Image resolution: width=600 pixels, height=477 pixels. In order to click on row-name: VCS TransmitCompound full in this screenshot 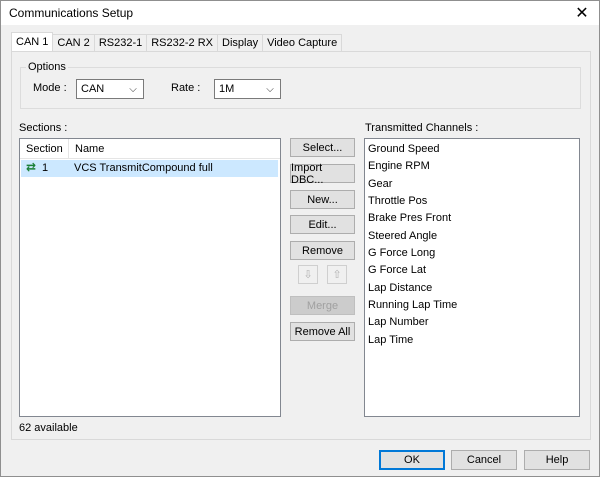, I will do `click(143, 168)`.